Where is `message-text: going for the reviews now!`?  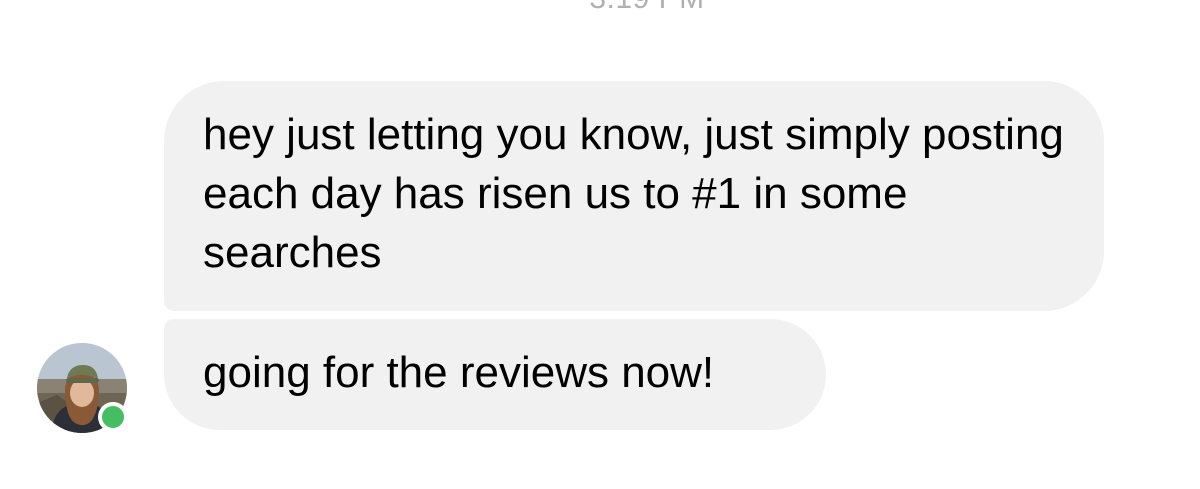
message-text: going for the reviews now! is located at coordinates (459, 372).